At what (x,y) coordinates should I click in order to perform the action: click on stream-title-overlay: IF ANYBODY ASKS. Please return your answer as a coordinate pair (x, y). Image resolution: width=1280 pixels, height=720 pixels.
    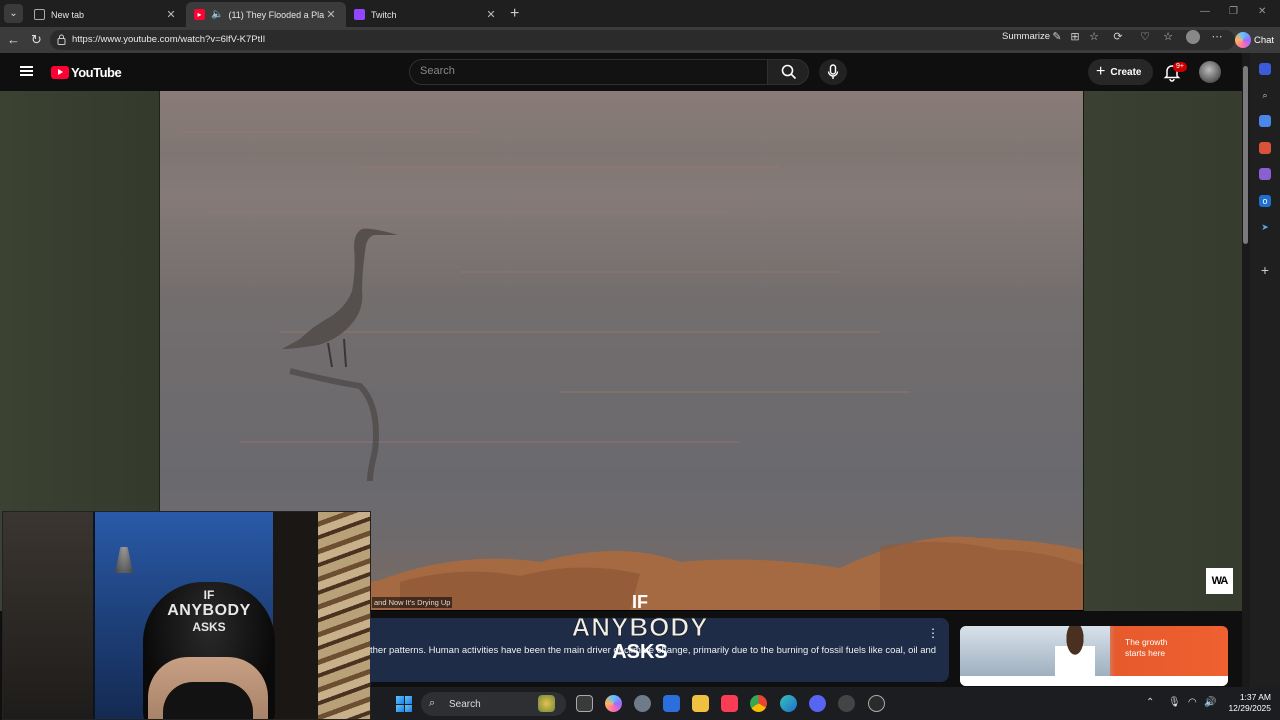
    Looking at the image, I should click on (640, 627).